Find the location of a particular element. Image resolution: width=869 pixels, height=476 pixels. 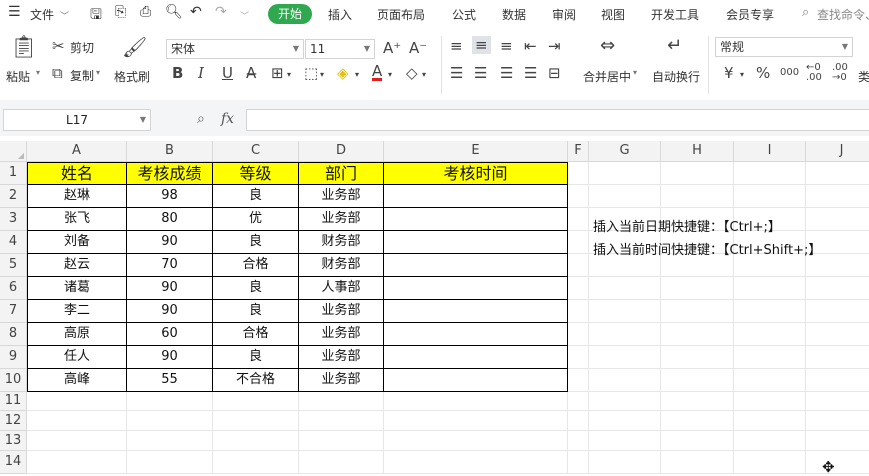

copy-dropdown-icon: ▾ is located at coordinates (98, 72).